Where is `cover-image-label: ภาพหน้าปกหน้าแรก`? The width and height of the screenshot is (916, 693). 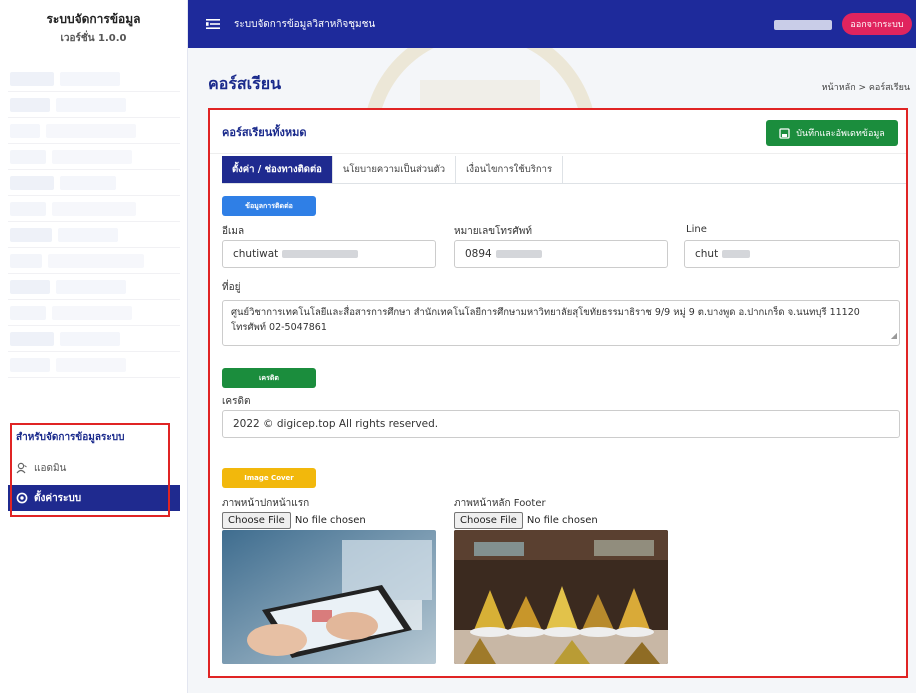 cover-image-label: ภาพหน้าปกหน้าแรก is located at coordinates (266, 503).